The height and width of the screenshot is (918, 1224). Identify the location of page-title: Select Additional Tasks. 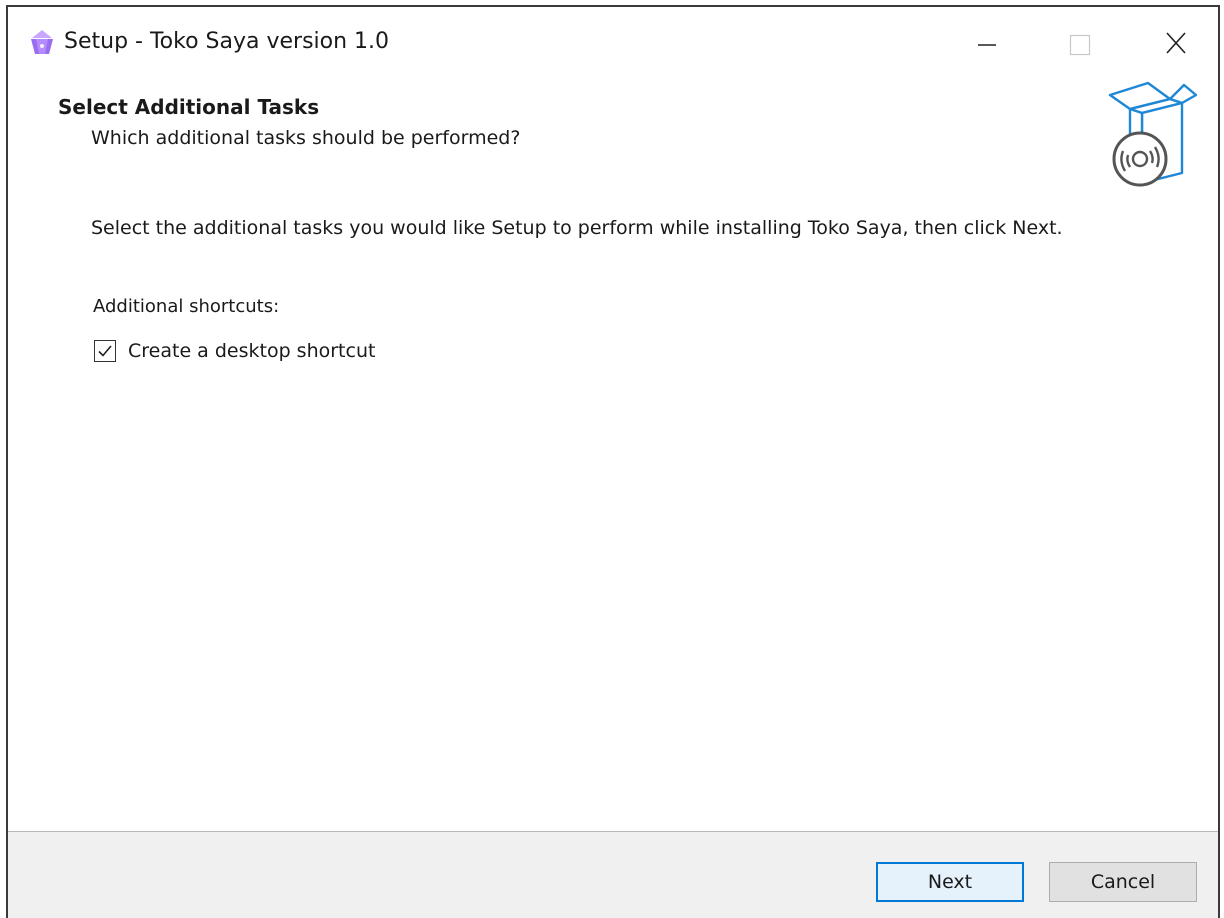
(189, 107).